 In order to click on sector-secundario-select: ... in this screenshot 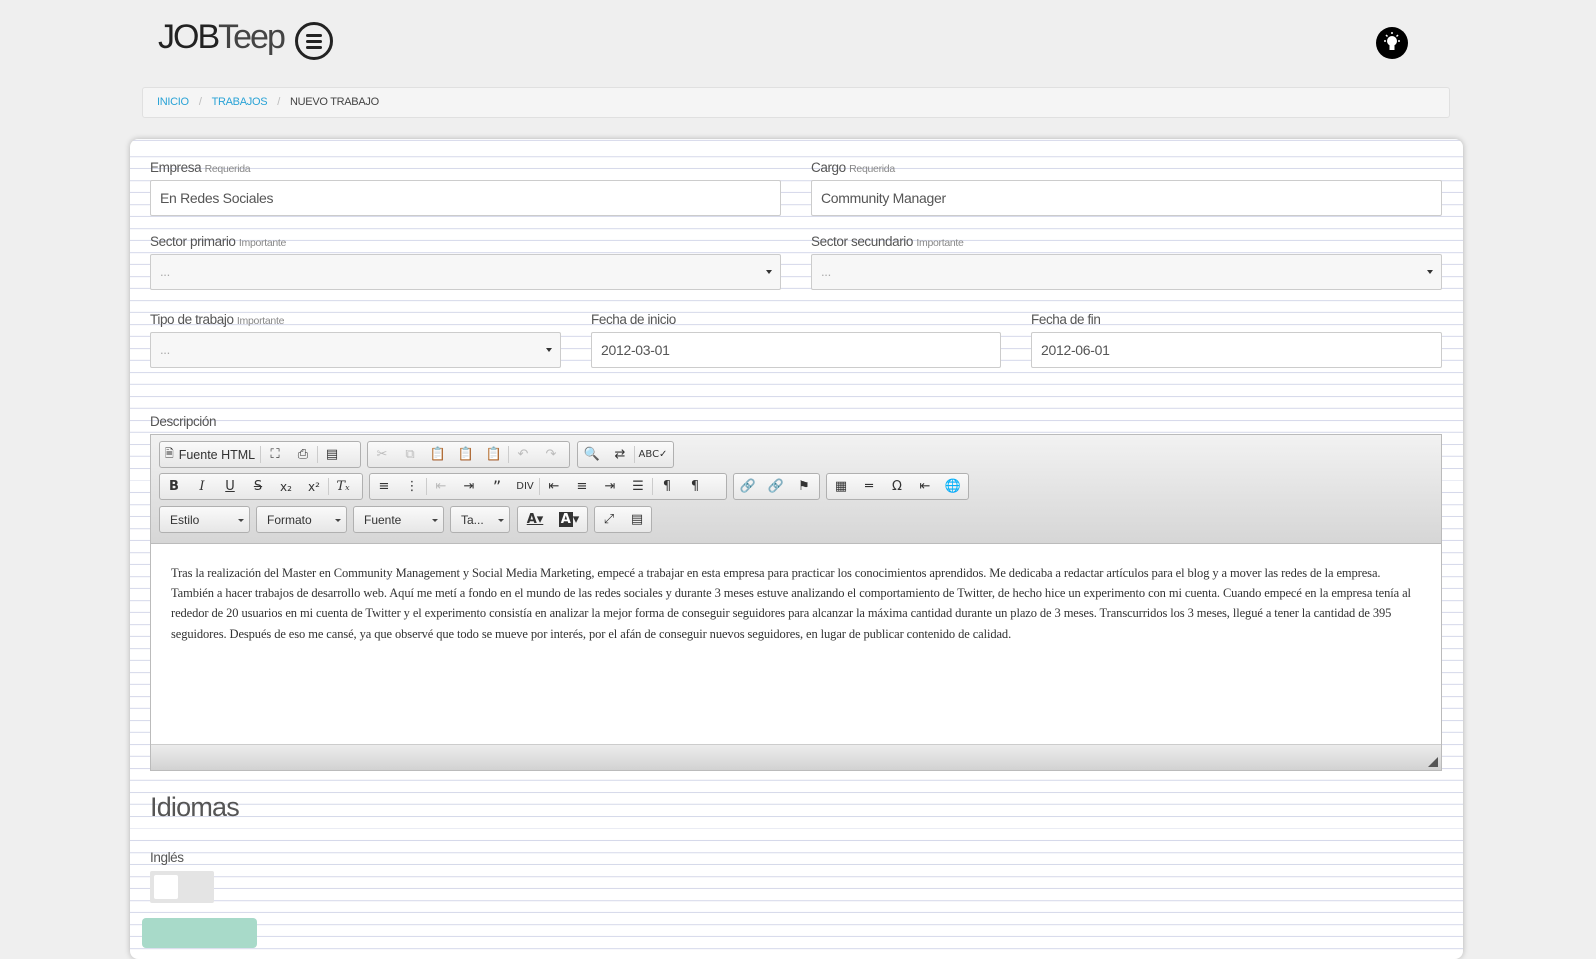, I will do `click(1126, 272)`.